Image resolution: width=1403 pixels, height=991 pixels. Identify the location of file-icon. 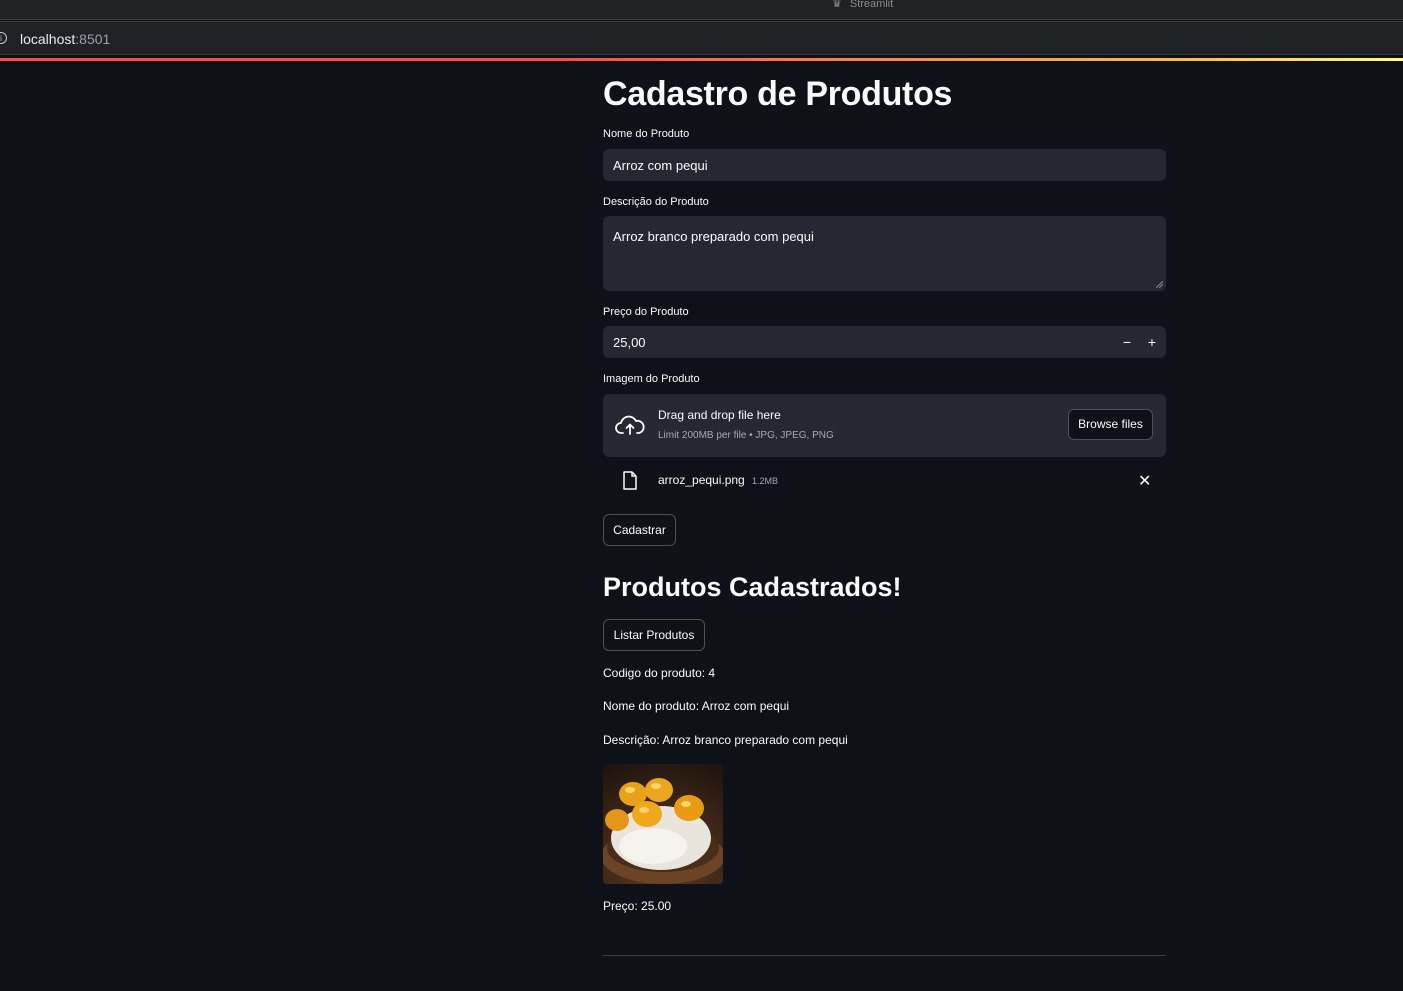
(630, 480).